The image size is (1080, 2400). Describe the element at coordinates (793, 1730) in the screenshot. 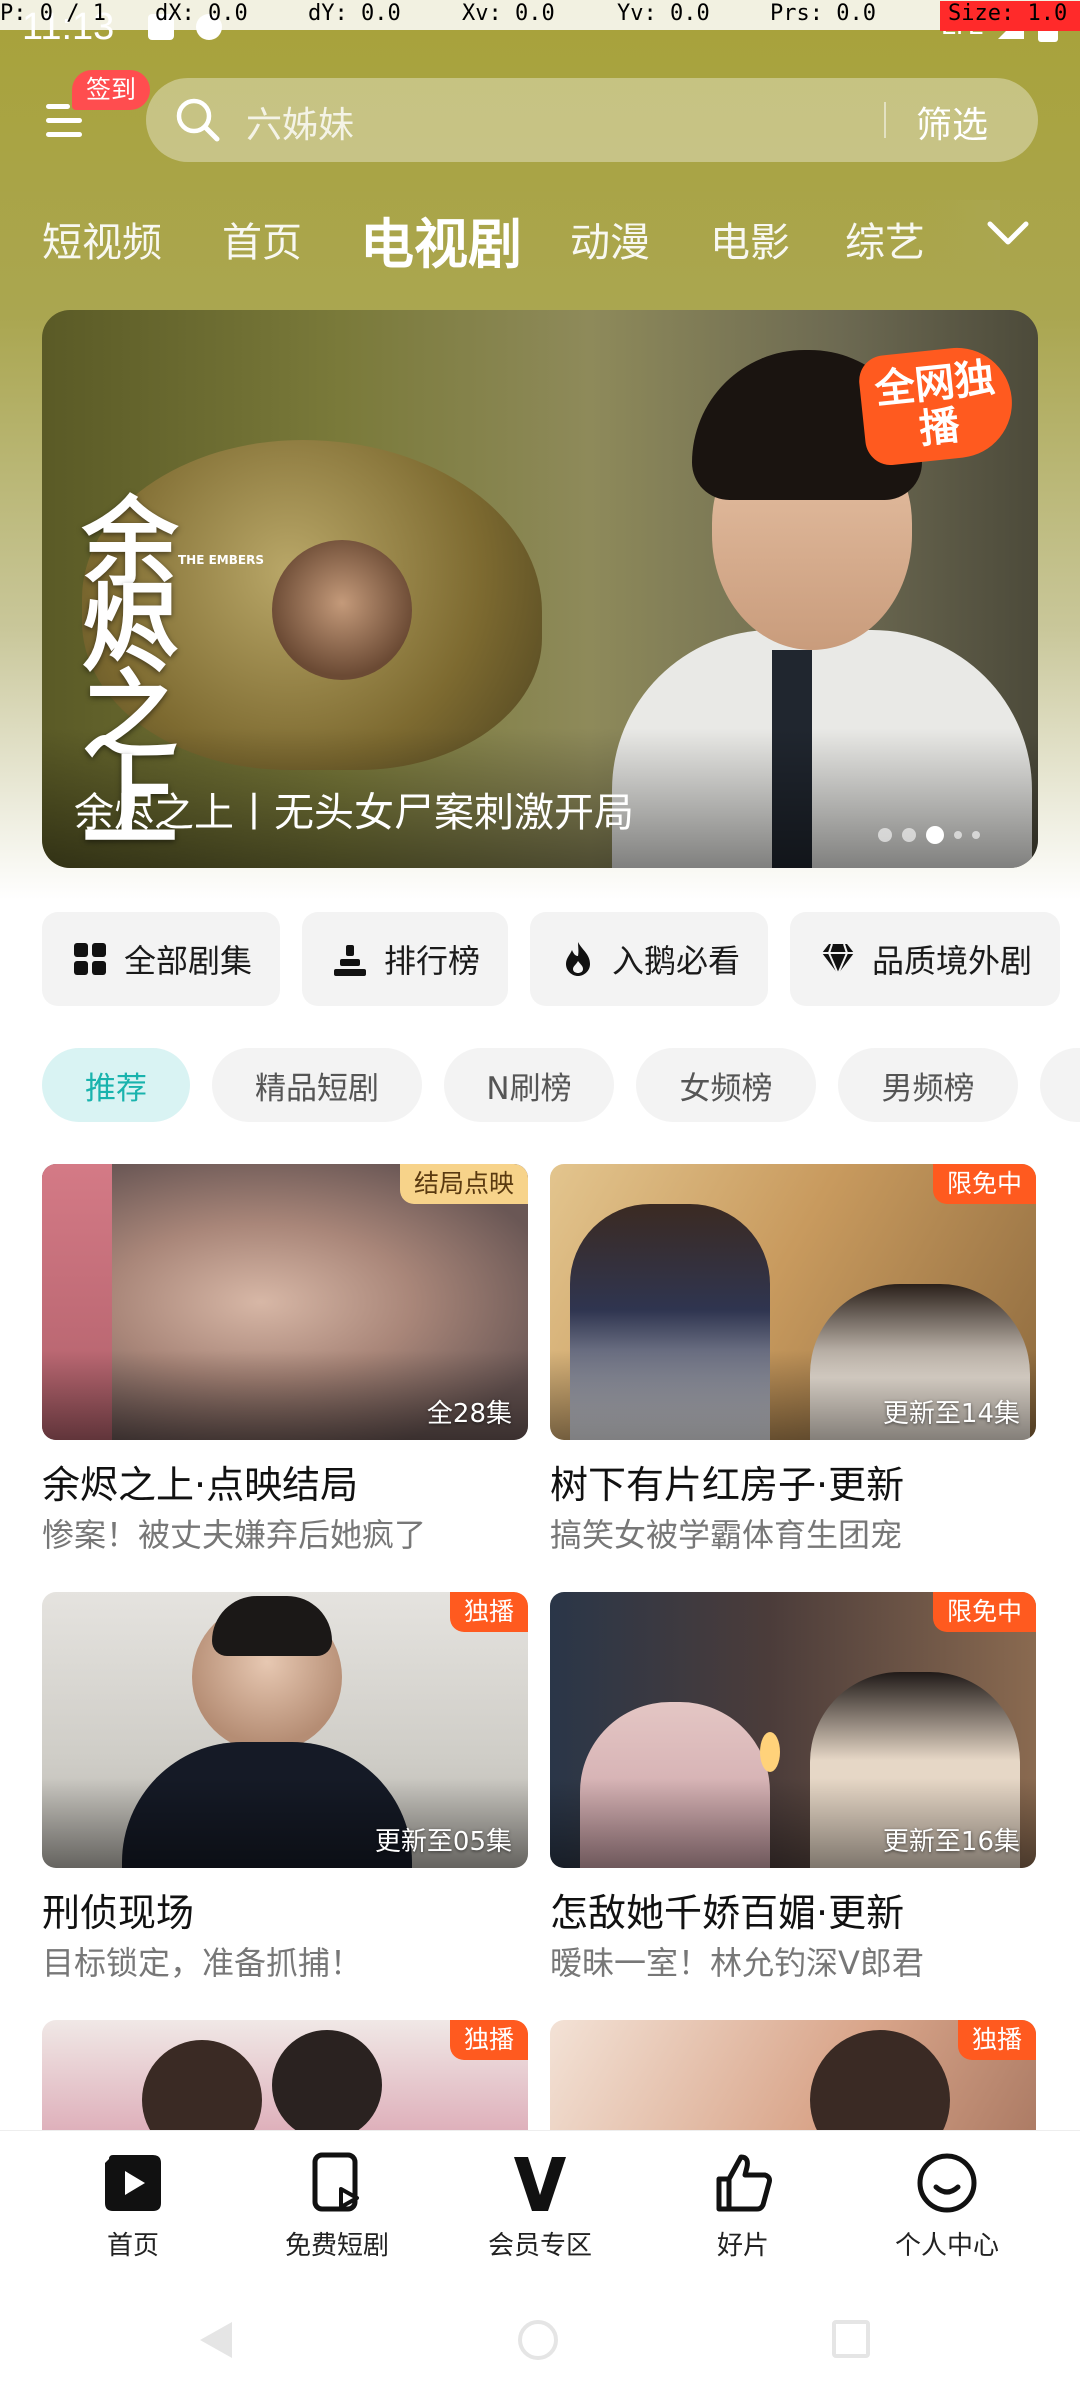

I see `video-thumbnail: 限免中 更新至16集` at that location.